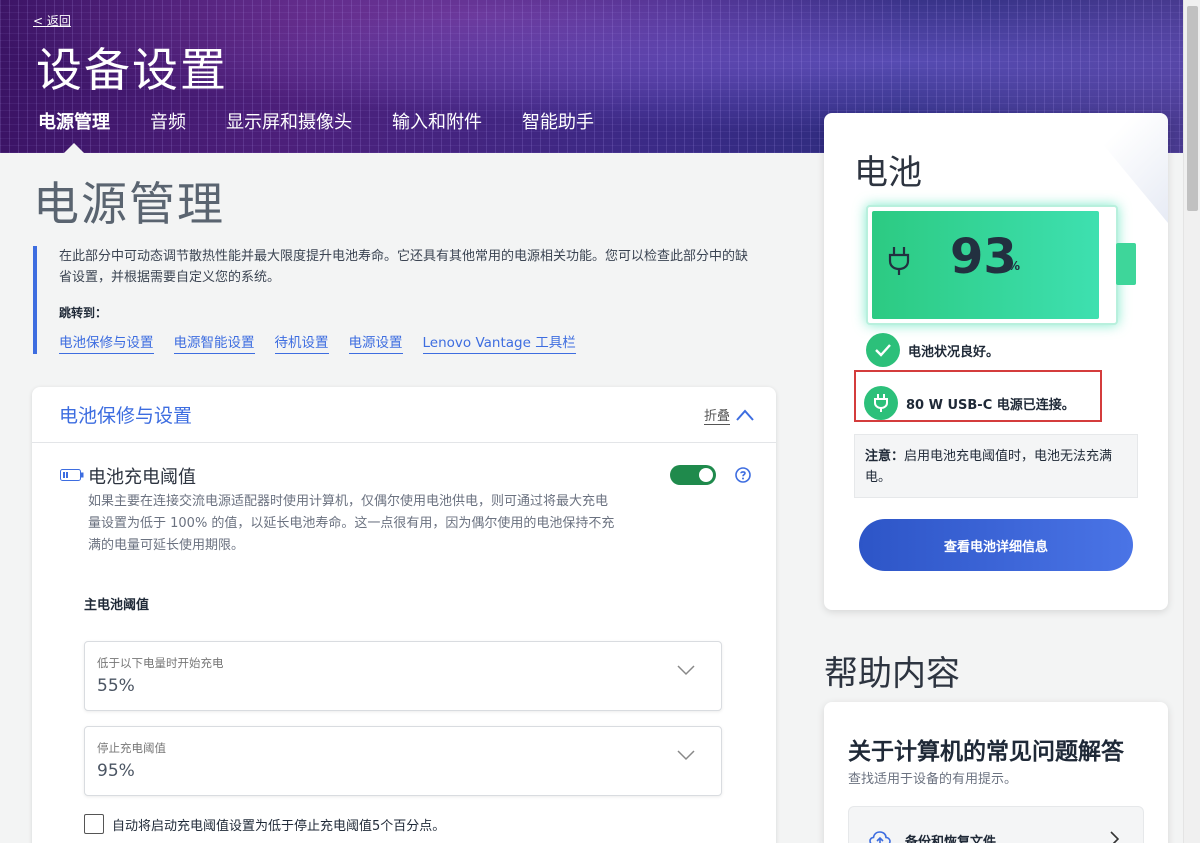  Describe the element at coordinates (72, 475) in the screenshot. I see `battery-icon` at that location.